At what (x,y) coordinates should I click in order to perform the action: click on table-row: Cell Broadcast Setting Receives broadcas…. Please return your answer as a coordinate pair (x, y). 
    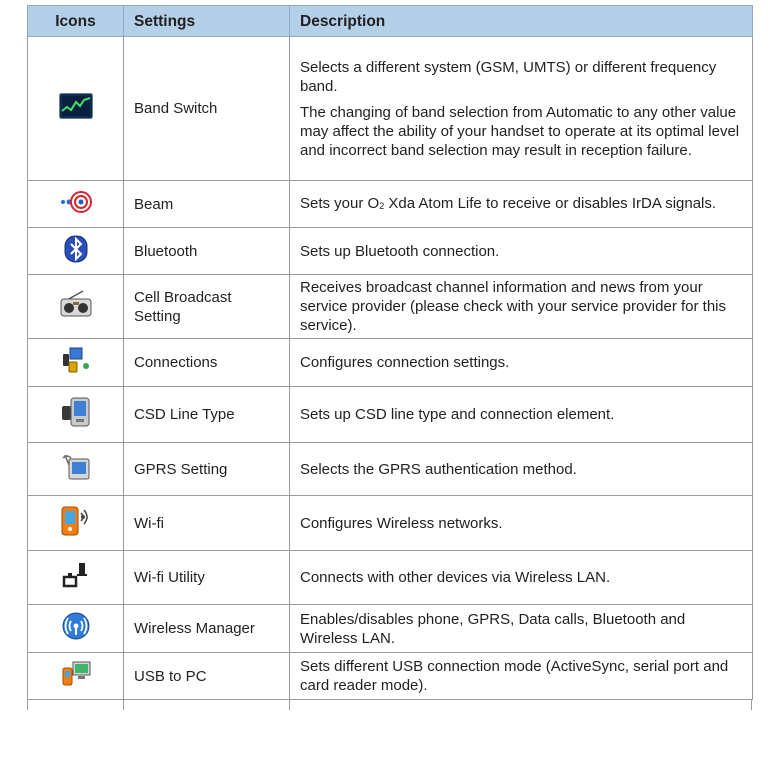
    Looking at the image, I should click on (390, 306).